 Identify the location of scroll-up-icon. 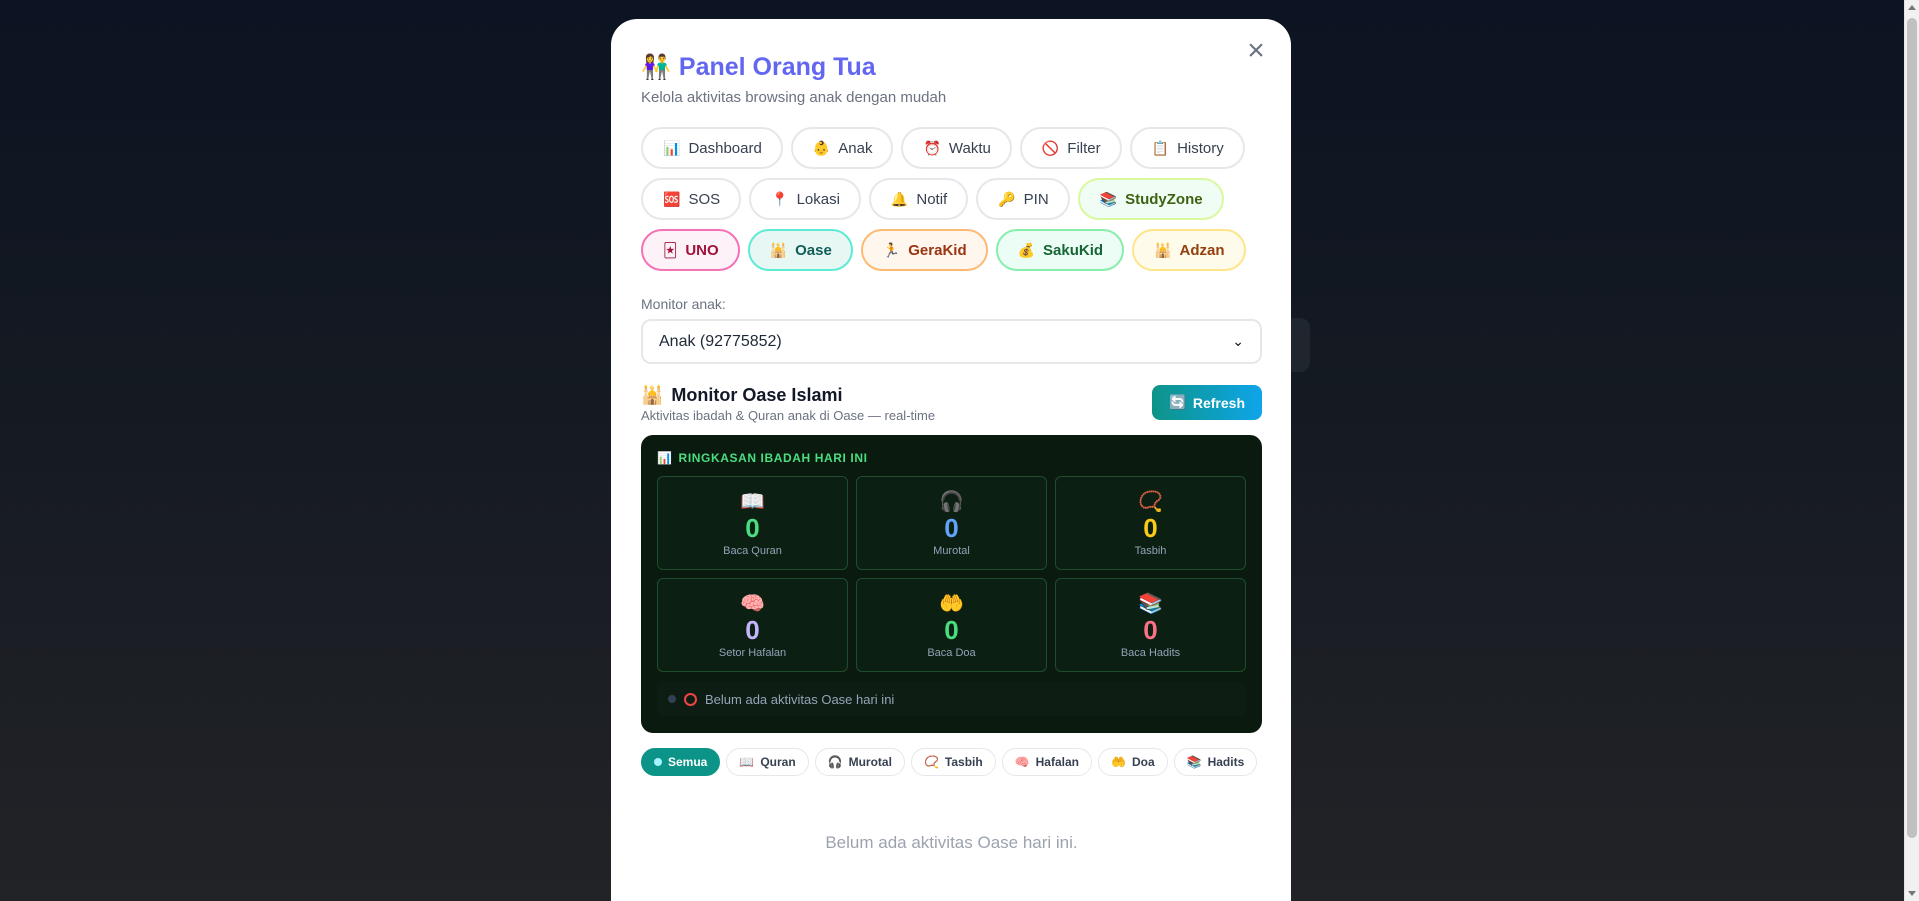
(1912, 7).